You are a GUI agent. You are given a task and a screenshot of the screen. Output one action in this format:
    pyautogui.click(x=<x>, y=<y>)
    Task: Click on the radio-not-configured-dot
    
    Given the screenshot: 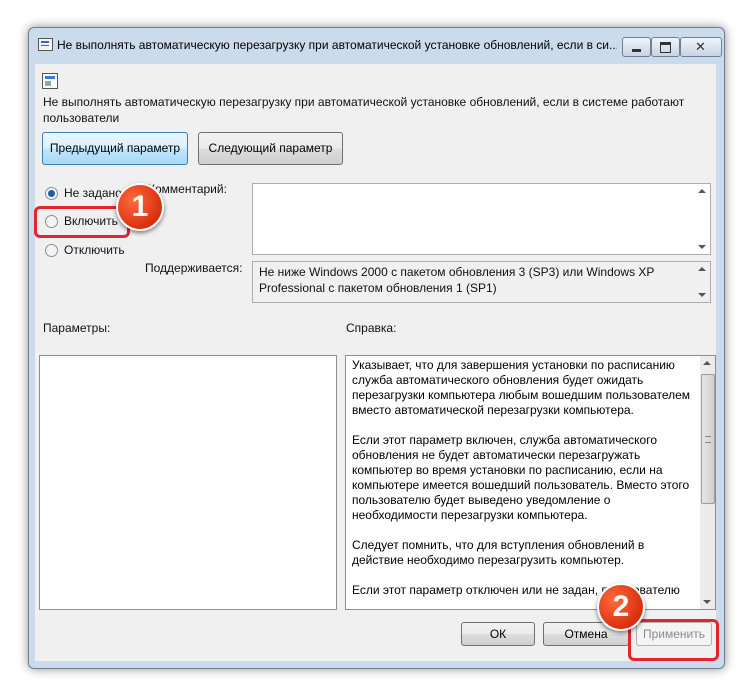 What is the action you would take?
    pyautogui.click(x=51, y=193)
    